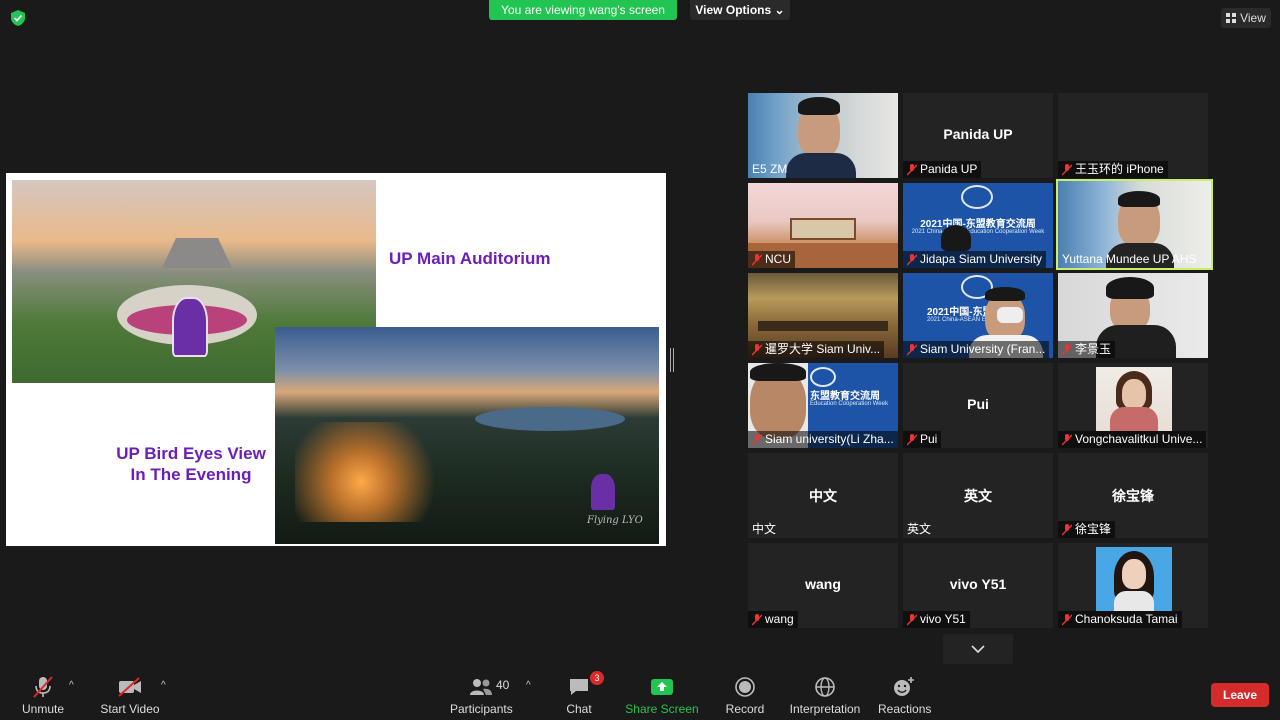 The height and width of the screenshot is (720, 1280). Describe the element at coordinates (470, 258) in the screenshot. I see `slide-title-auditorium: UP Main Auditorium` at that location.